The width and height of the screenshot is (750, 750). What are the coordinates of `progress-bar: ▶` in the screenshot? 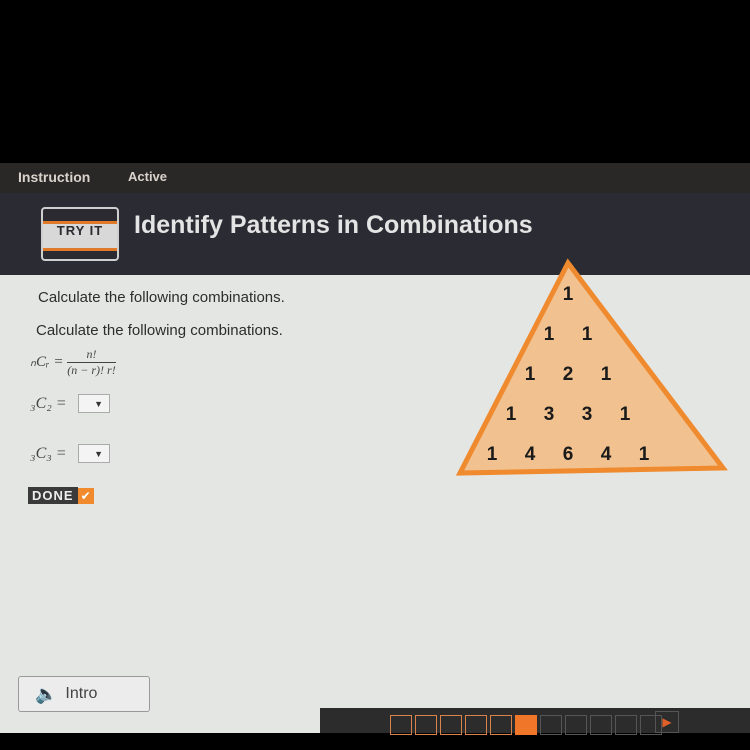 It's located at (535, 721).